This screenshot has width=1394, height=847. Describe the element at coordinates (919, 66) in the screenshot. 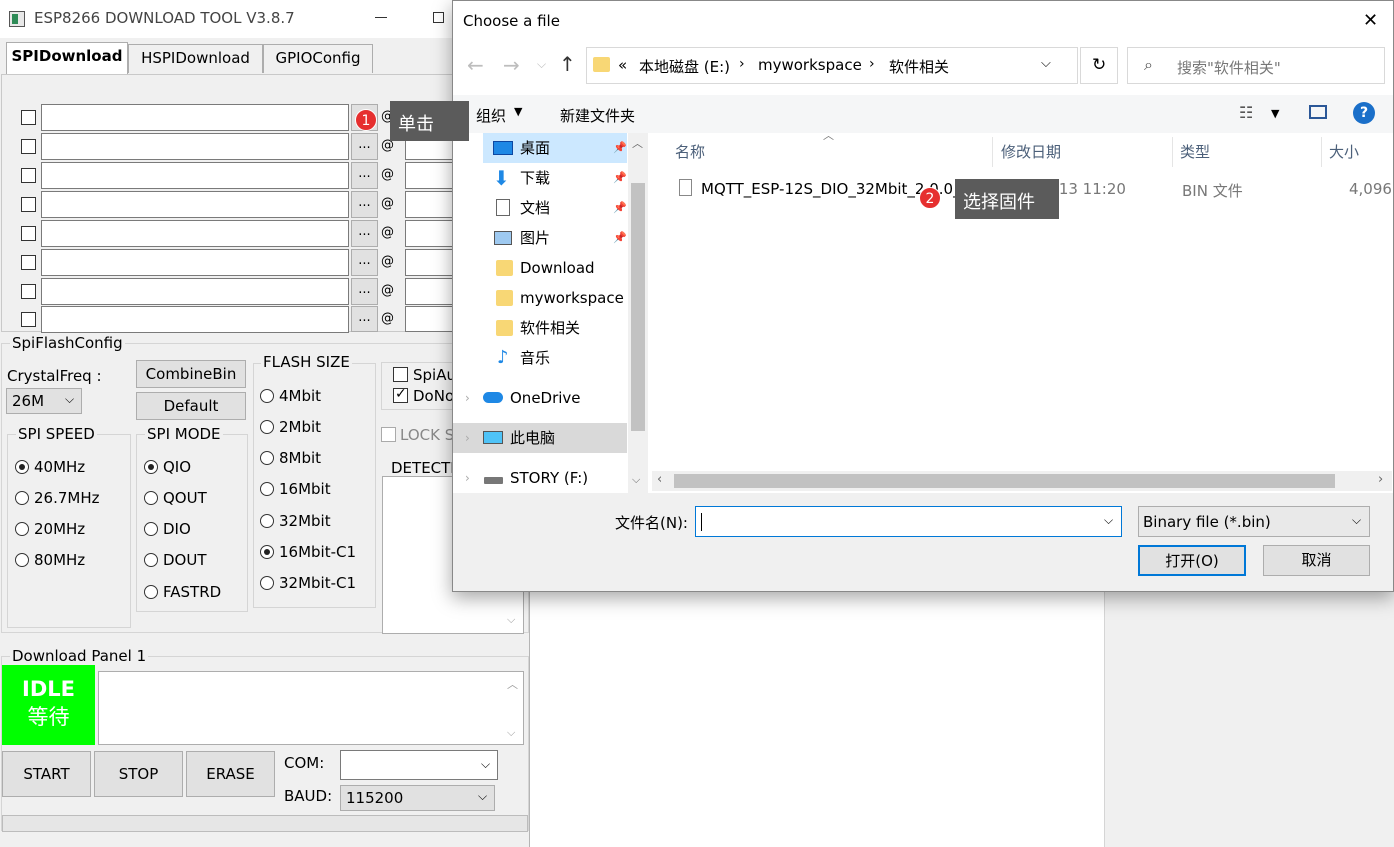

I see `breadcrumb-current: 软件相关` at that location.